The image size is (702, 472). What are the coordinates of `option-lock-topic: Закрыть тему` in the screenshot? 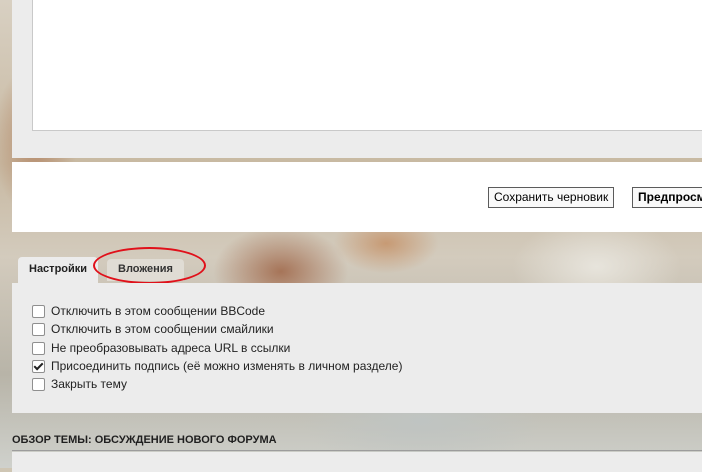 It's located at (79, 384).